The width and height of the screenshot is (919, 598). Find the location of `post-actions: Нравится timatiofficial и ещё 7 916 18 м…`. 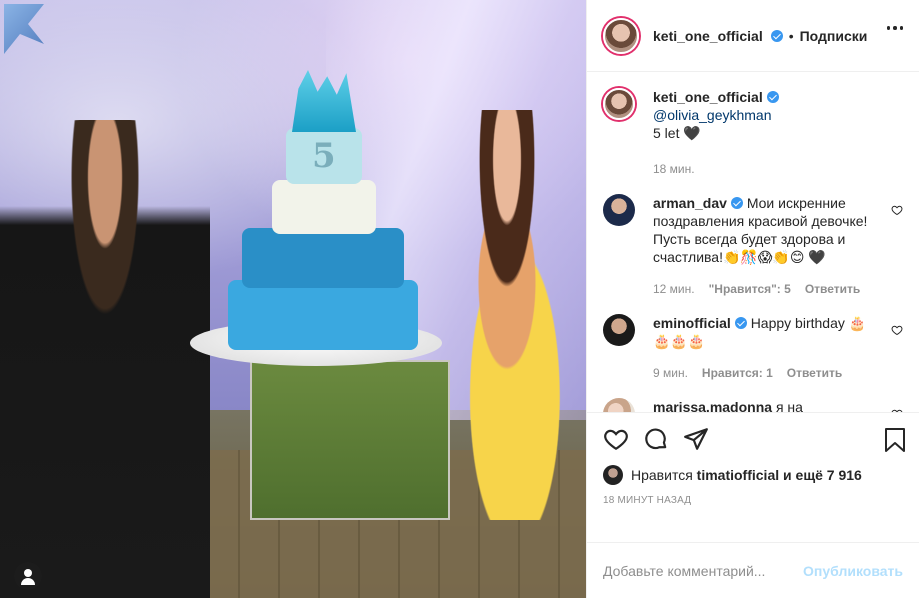

post-actions: Нравится timatiofficial и ещё 7 916 18 м… is located at coordinates (753, 477).